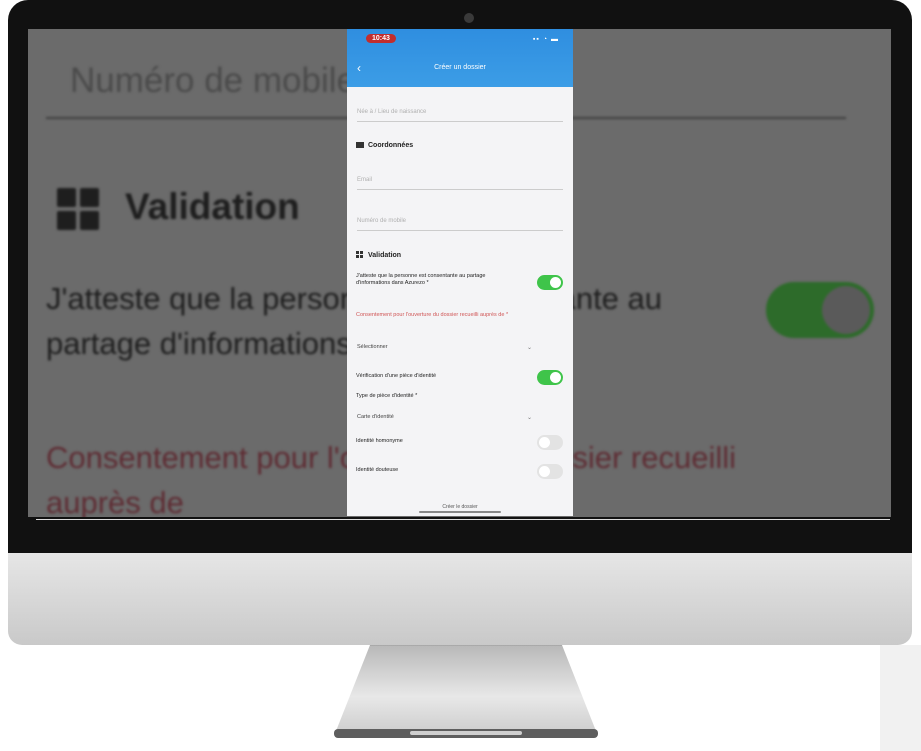 The image size is (921, 751). I want to click on coordinates-heading: Coordonnées, so click(384, 145).